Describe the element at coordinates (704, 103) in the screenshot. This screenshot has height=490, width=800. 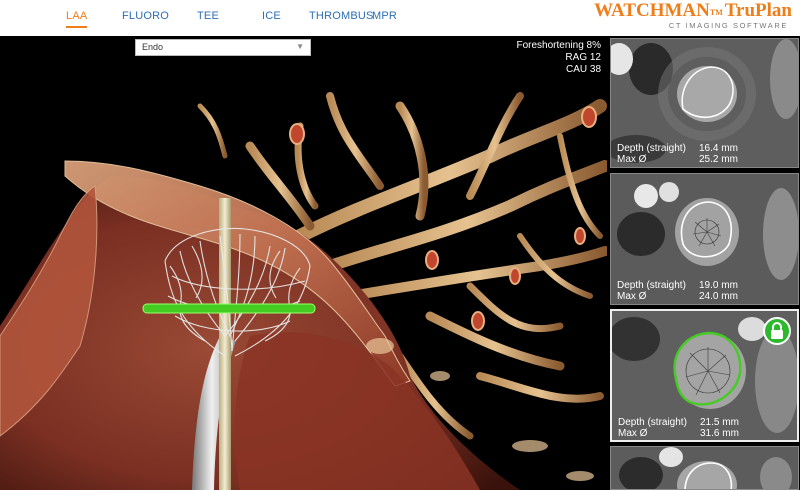
I see `ct-slice-panel-1: Depth (straight) 16.4 mm Max Ø 25.2 mm` at that location.